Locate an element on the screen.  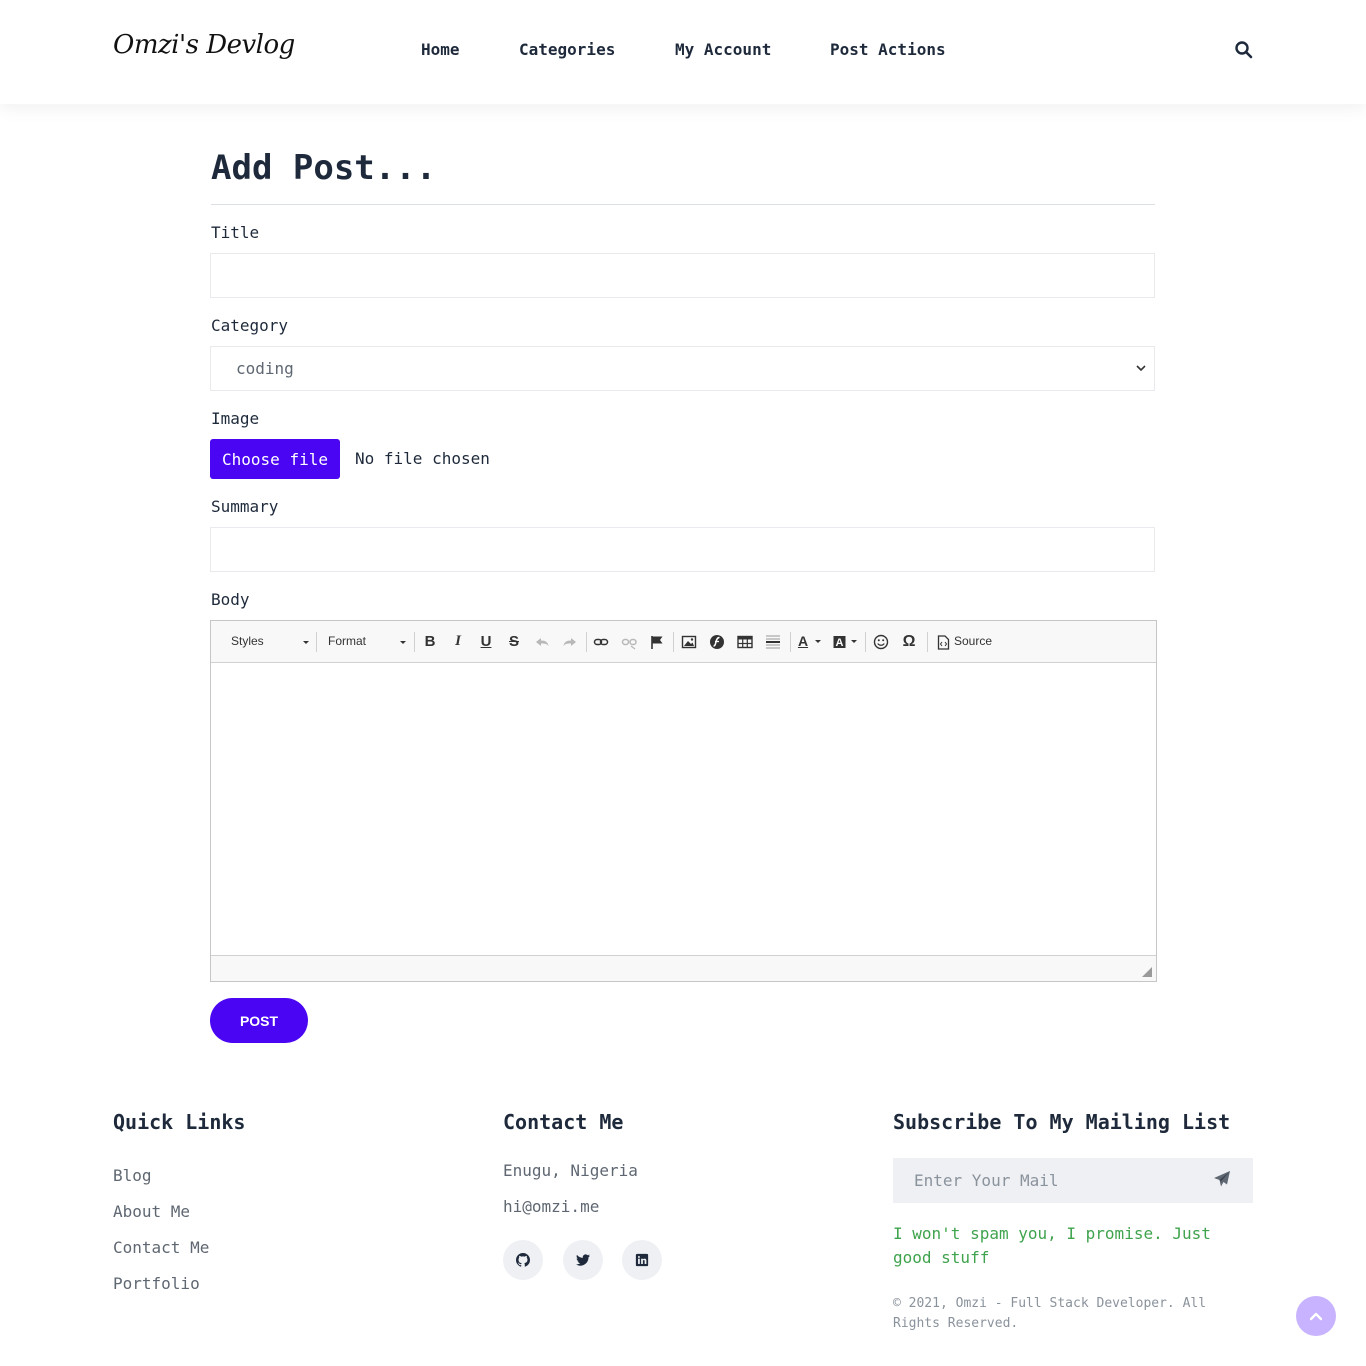
italic-icon: I is located at coordinates (458, 642).